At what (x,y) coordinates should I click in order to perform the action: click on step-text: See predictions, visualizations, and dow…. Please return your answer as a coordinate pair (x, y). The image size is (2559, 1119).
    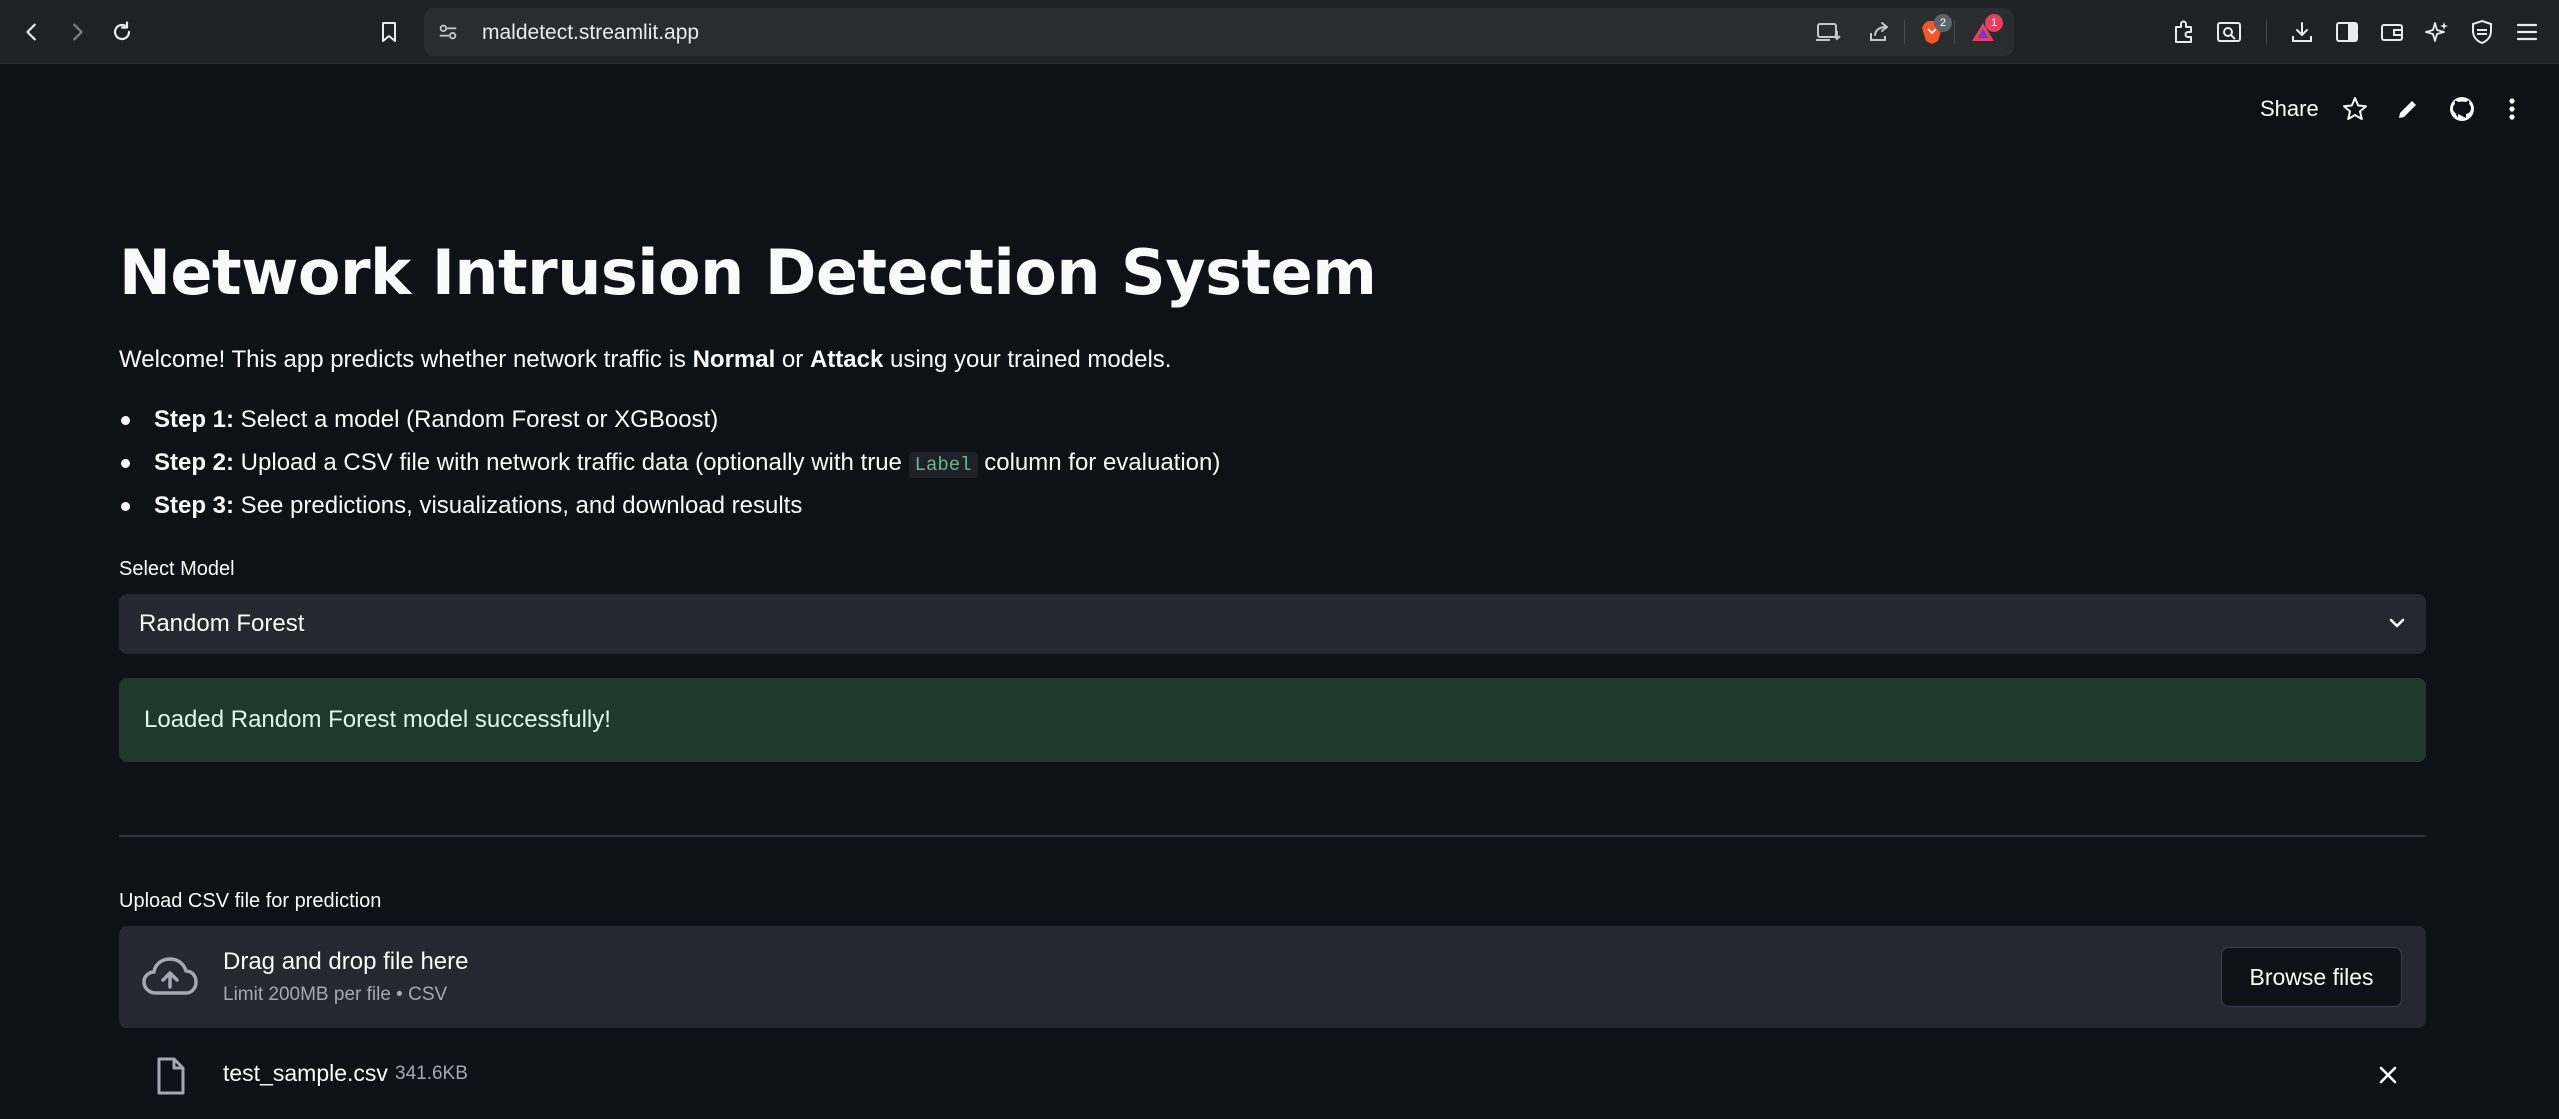
    Looking at the image, I should click on (518, 505).